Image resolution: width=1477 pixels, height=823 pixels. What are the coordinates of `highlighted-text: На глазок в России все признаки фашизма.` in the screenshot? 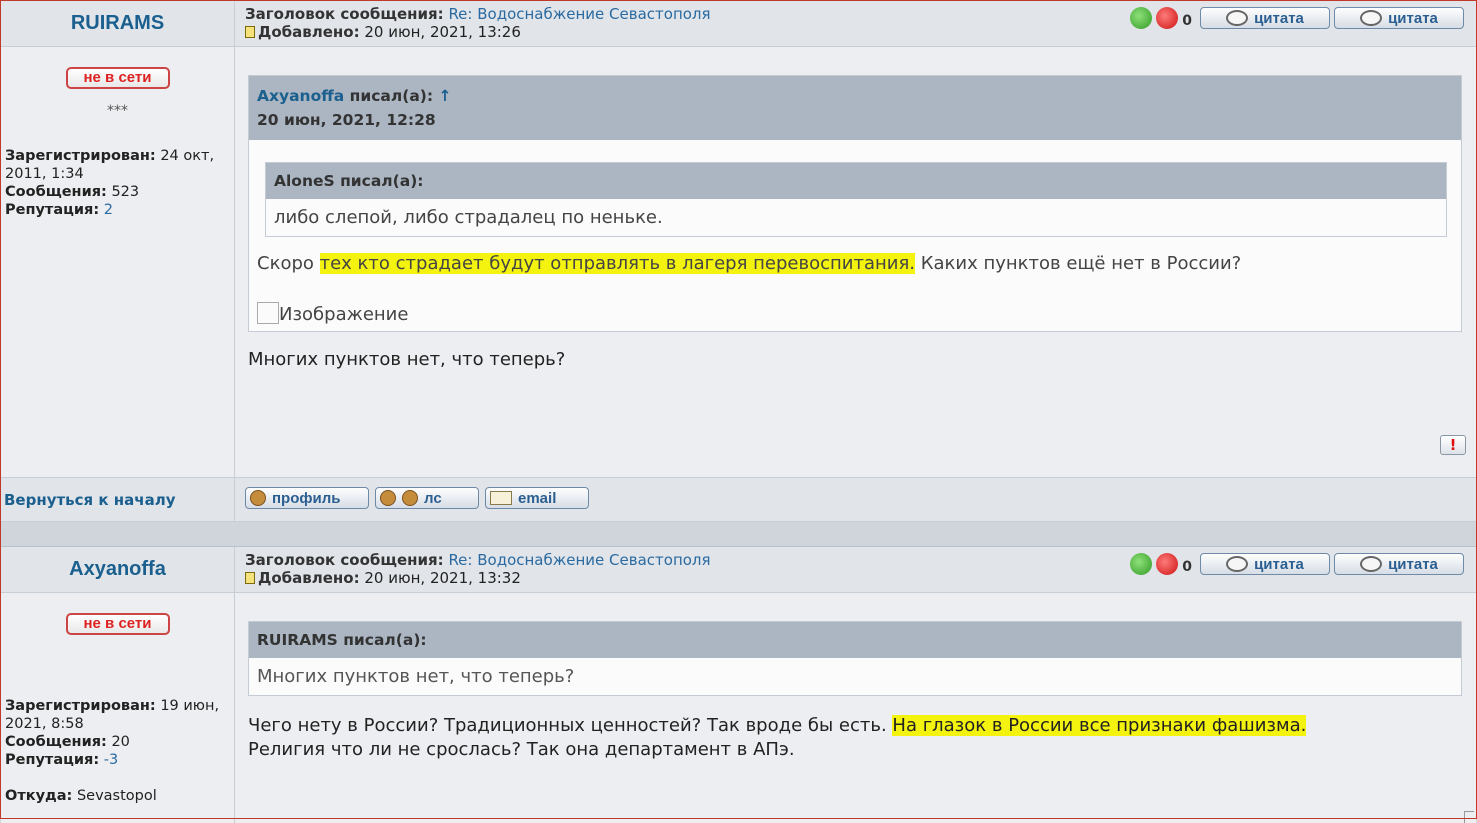 It's located at (1099, 725).